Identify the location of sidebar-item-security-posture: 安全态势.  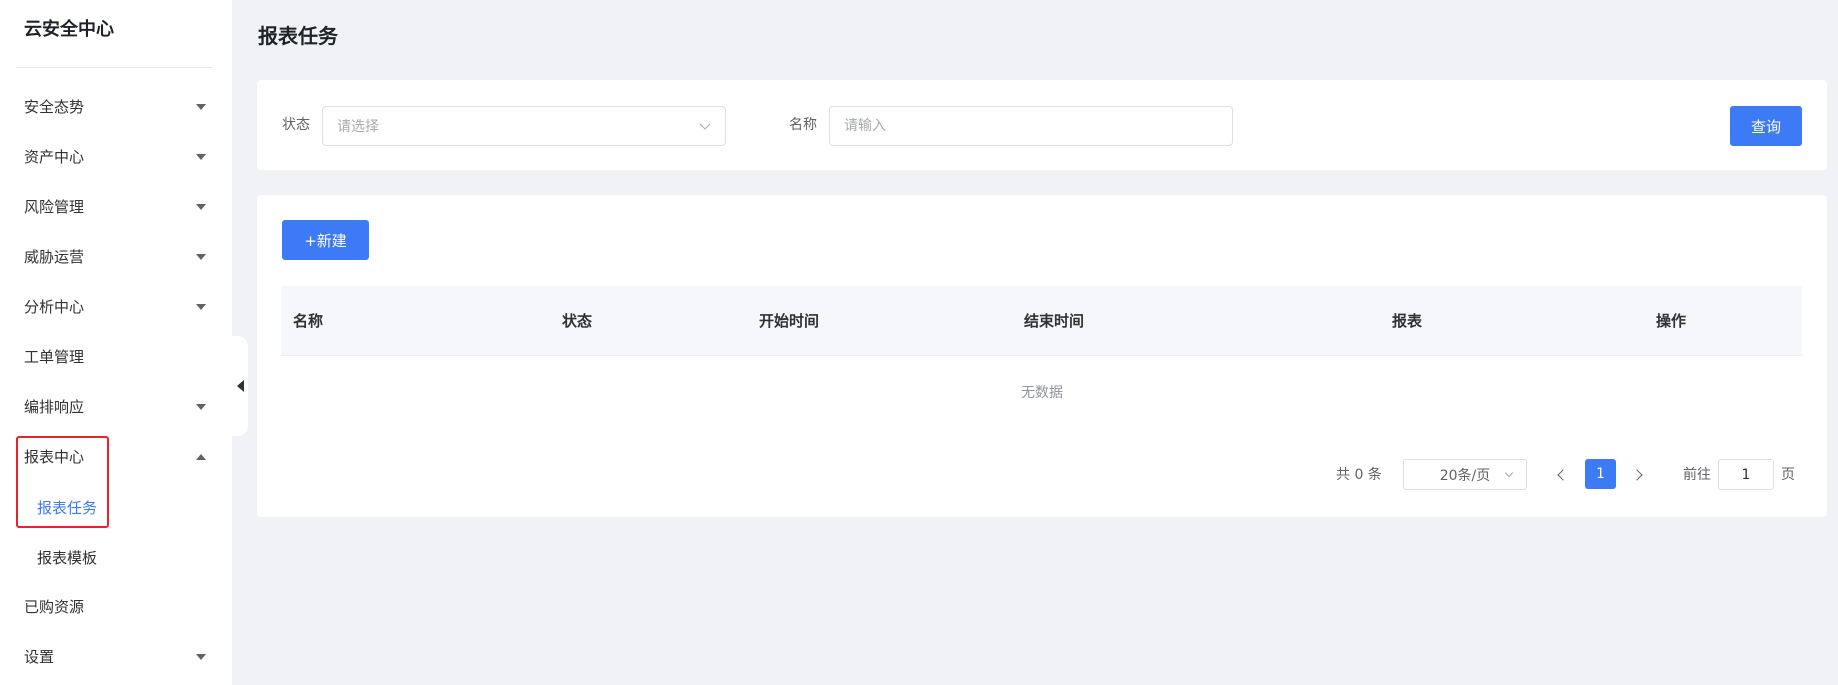
(116, 107).